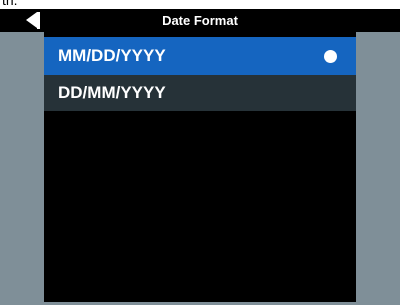 This screenshot has height=305, width=400. I want to click on back-arrow-icon, so click(31, 20).